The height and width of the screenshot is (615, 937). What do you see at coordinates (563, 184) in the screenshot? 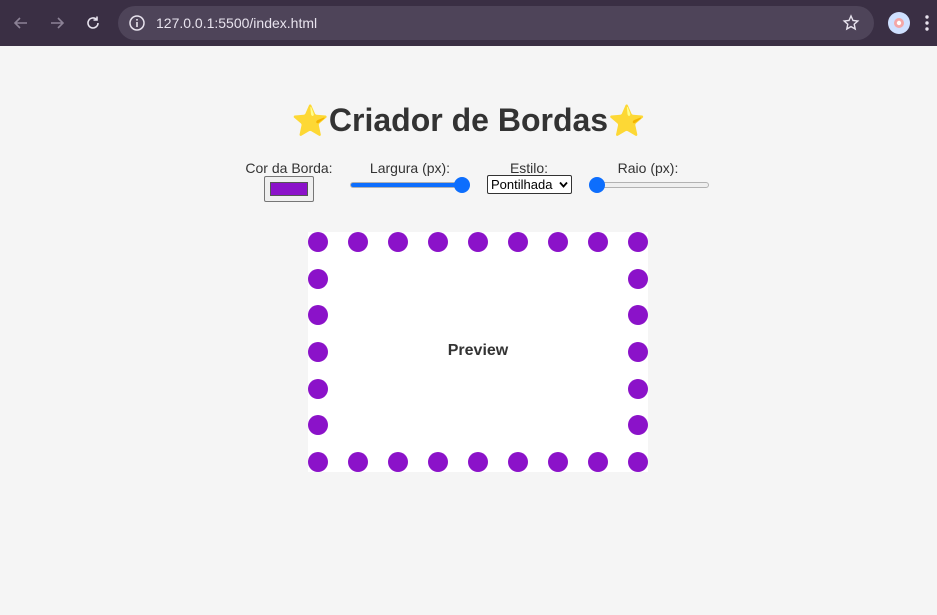
I see `chevron-down-icon` at bounding box center [563, 184].